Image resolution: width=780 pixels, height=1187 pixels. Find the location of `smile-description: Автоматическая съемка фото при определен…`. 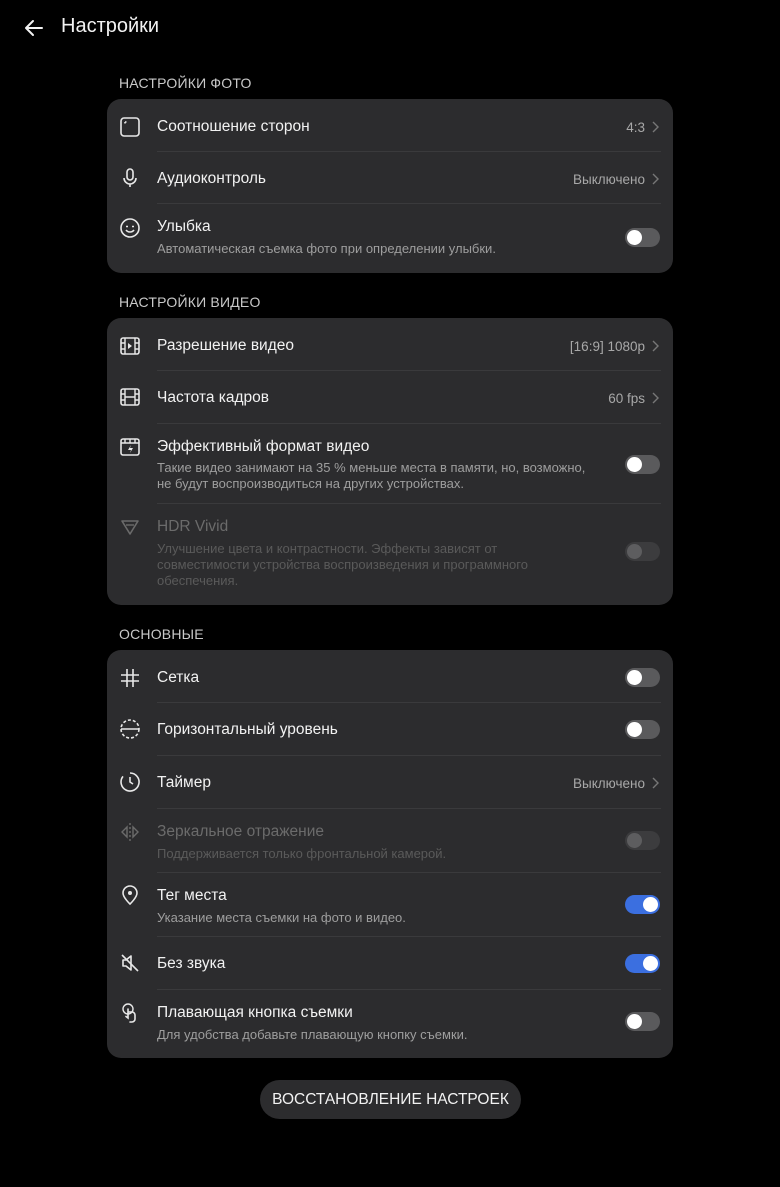

smile-description: Автоматическая съемка фото при определен… is located at coordinates (326, 248).